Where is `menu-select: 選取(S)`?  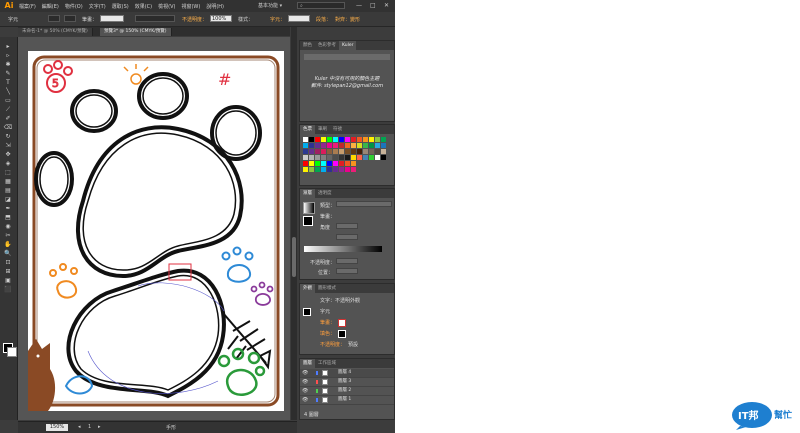 menu-select: 選取(S) is located at coordinates (120, 6).